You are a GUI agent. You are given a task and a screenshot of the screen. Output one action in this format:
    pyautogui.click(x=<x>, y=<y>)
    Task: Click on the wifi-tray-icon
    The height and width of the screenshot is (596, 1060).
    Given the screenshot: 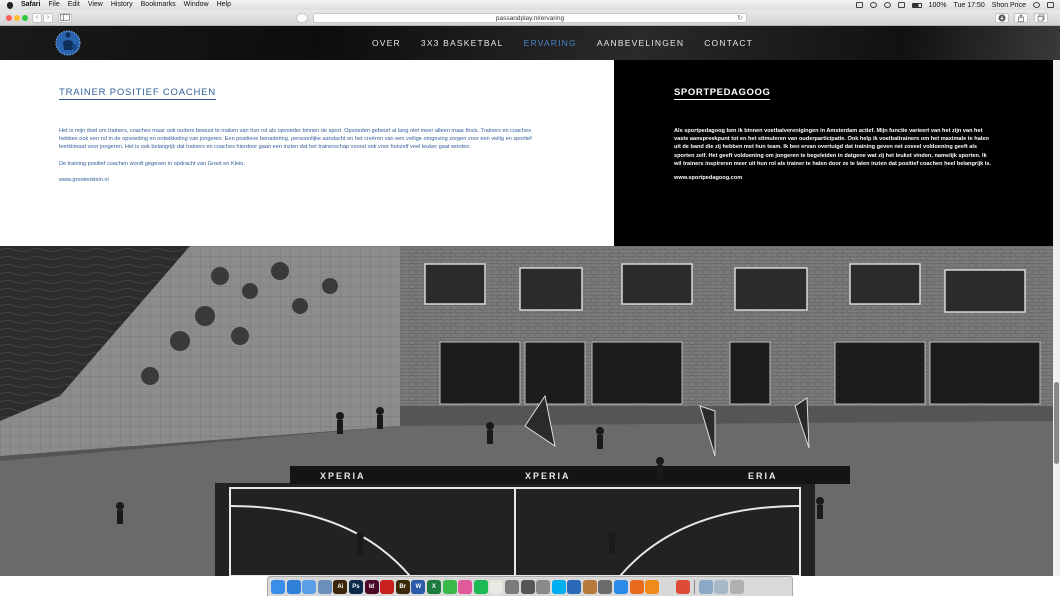 What is the action you would take?
    pyautogui.click(x=887, y=5)
    